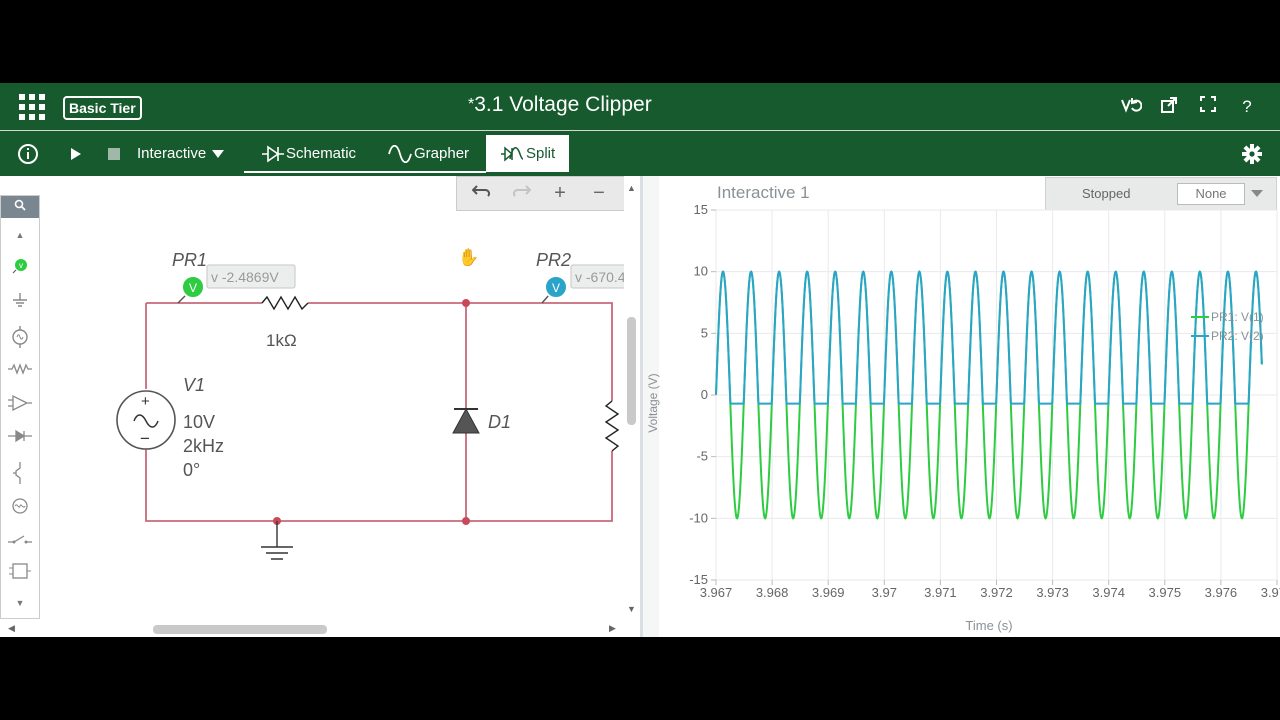  Describe the element at coordinates (277, 540) in the screenshot. I see `ground-symbol` at that location.